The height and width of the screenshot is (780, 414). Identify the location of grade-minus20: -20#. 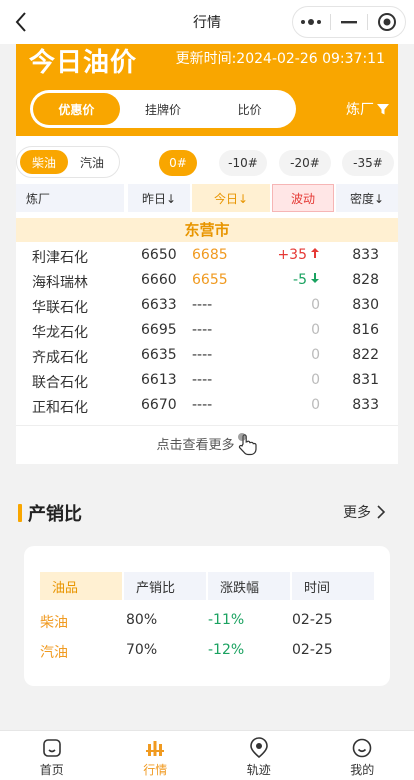
(305, 163).